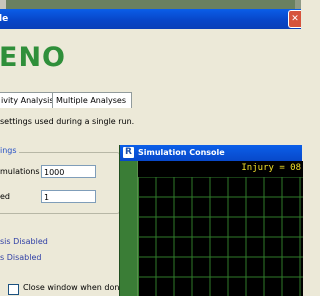 Image resolution: width=320 pixels, height=296 pixels. What do you see at coordinates (128, 228) in the screenshot?
I see `console-side-panel` at bounding box center [128, 228].